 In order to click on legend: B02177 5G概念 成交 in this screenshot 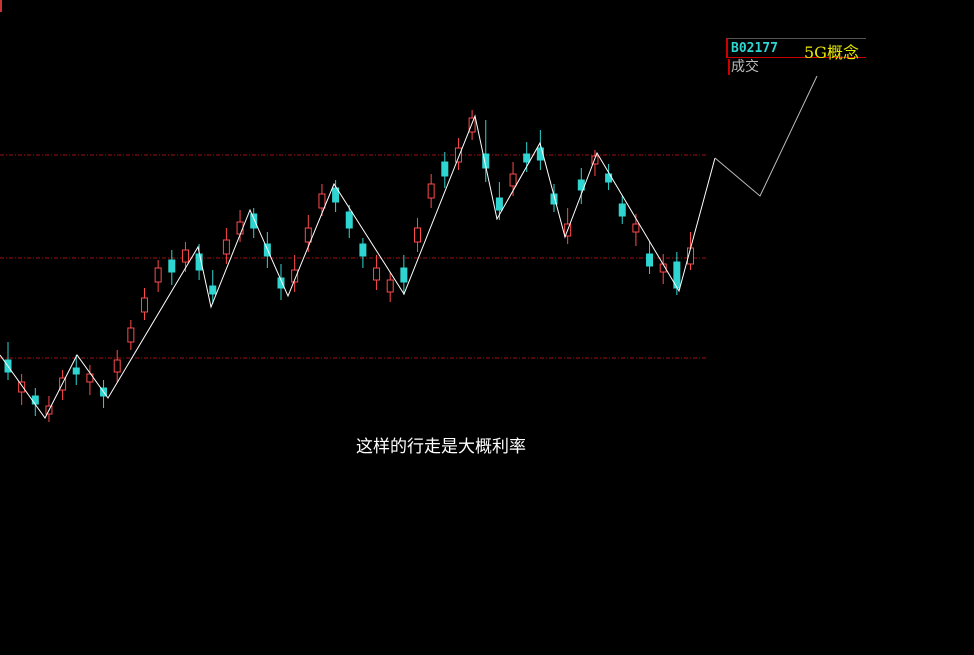, I will do `click(796, 56)`.